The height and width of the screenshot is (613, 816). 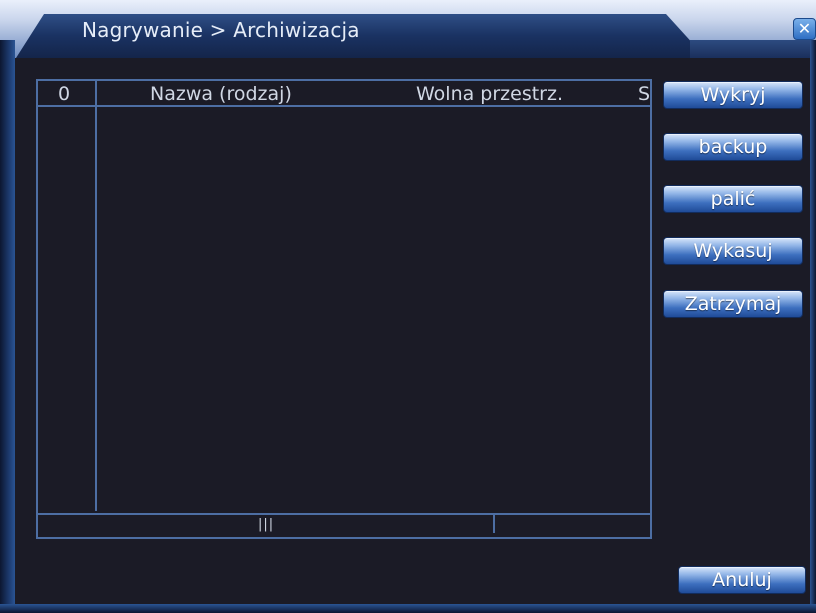 I want to click on dialog-title: Nagrywanie > Archiwizacja, so click(x=221, y=30).